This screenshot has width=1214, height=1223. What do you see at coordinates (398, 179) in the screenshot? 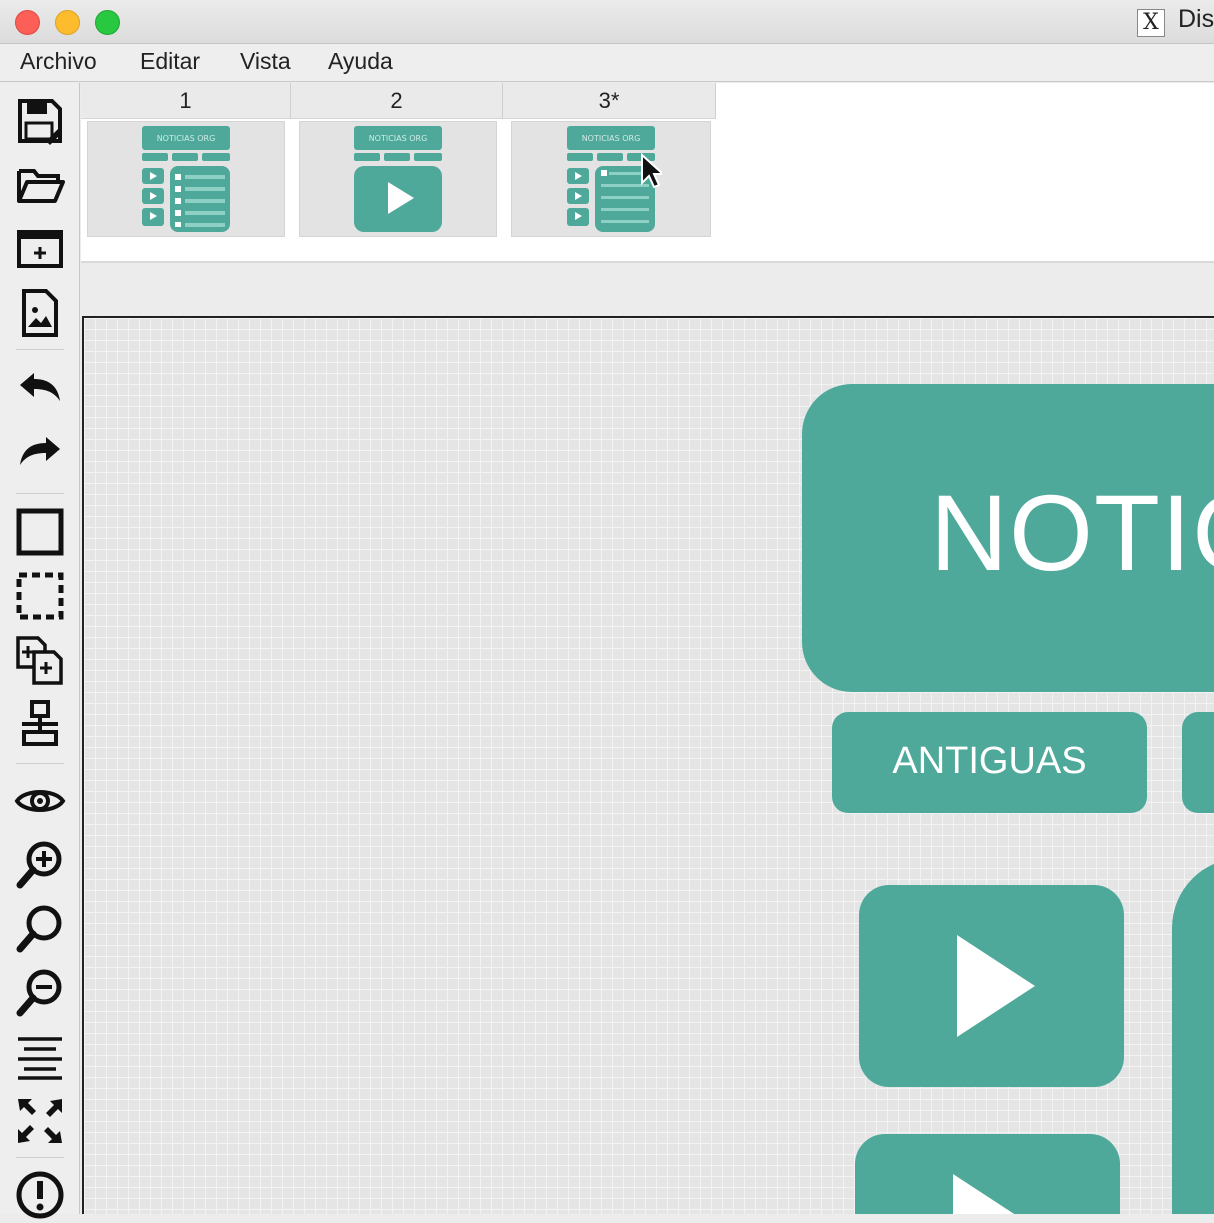
I see `page-thumbnail-2: NOTICIAS ORG` at bounding box center [398, 179].